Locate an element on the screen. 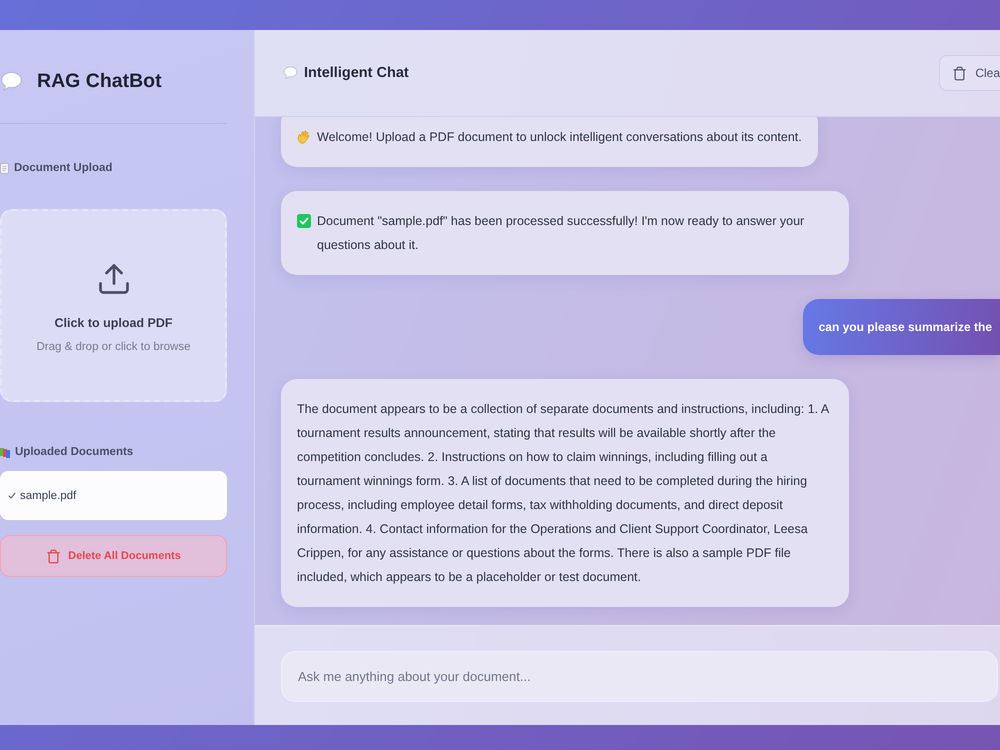 The height and width of the screenshot is (750, 1000). clear-button: Clea is located at coordinates (969, 73).